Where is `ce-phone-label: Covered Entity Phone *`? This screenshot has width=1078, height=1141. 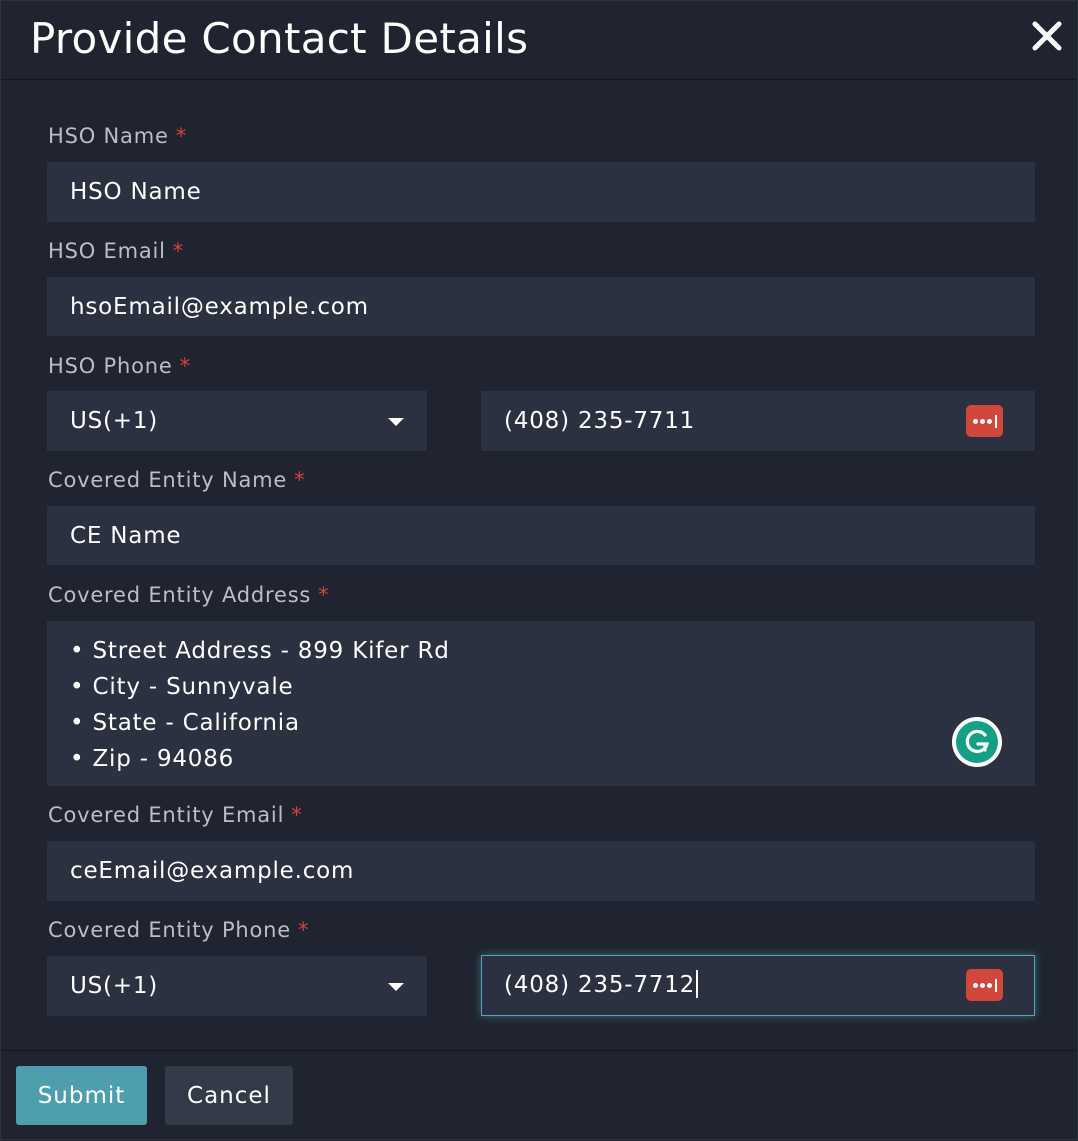 ce-phone-label: Covered Entity Phone * is located at coordinates (178, 930).